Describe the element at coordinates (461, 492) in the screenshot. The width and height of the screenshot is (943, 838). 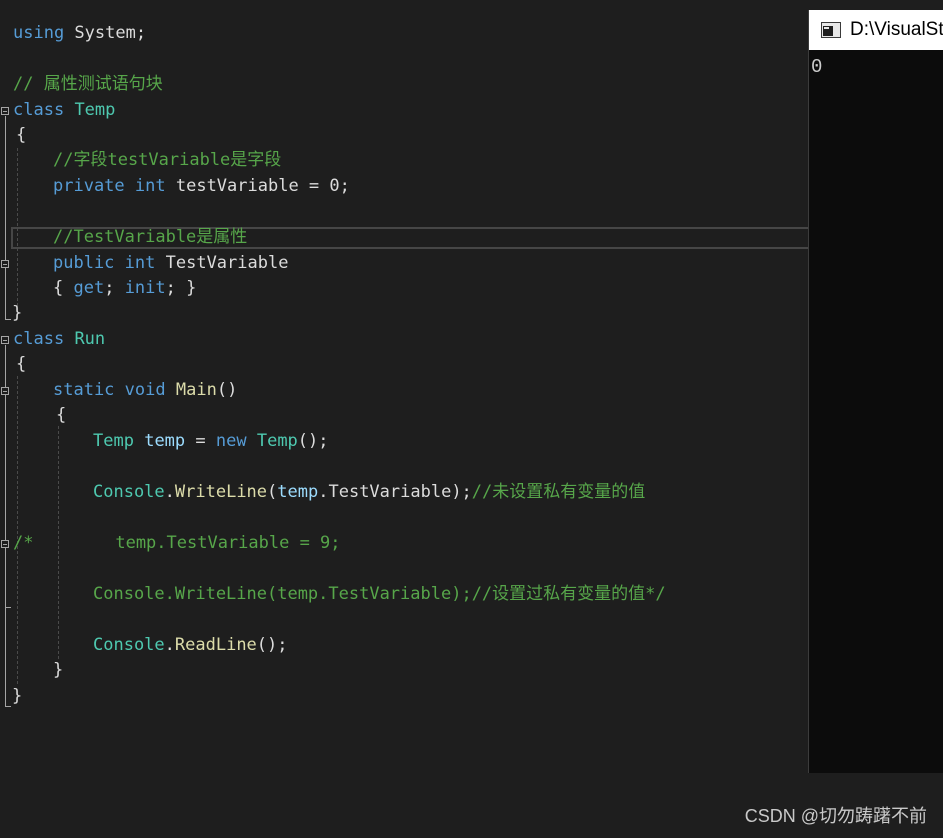
I see `code-text: );` at that location.